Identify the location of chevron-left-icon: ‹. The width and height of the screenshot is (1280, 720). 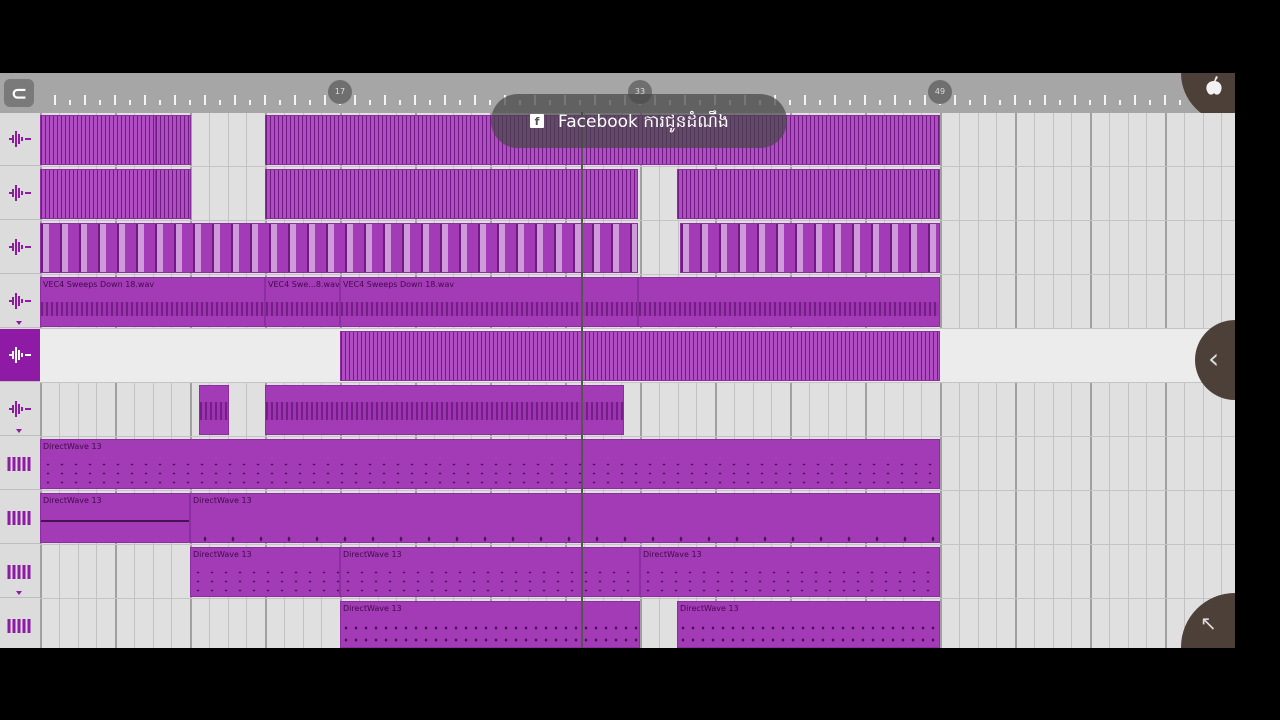
(1214, 358).